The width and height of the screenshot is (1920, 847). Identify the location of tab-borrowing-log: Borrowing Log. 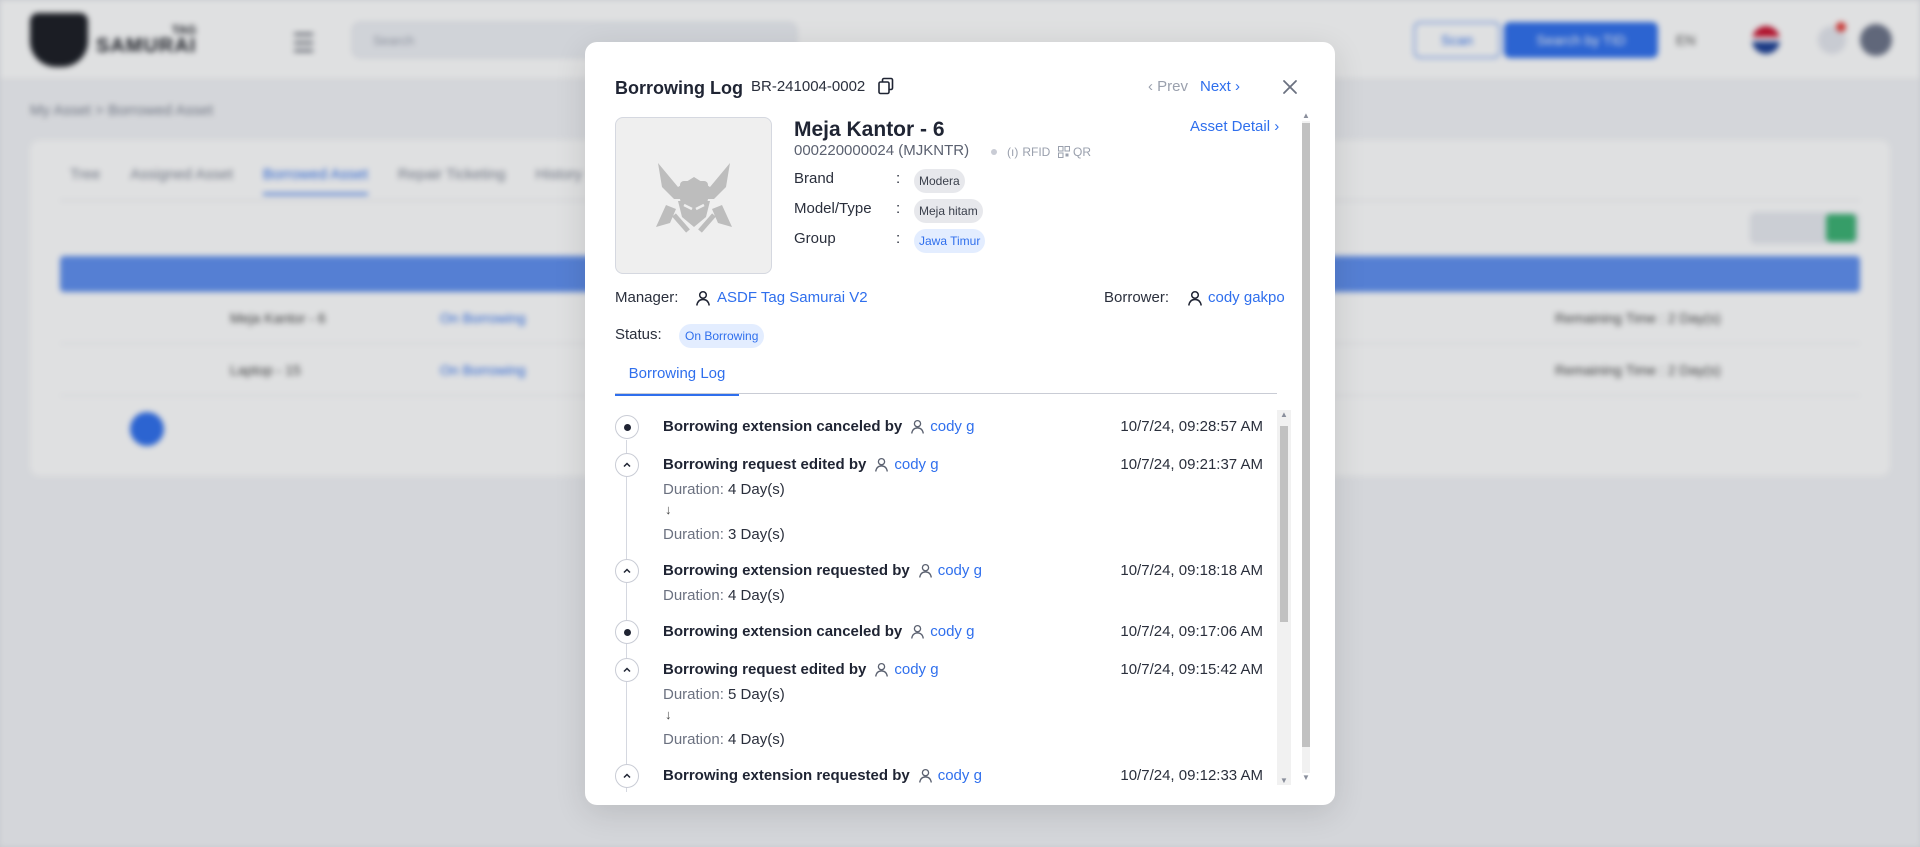
(677, 380).